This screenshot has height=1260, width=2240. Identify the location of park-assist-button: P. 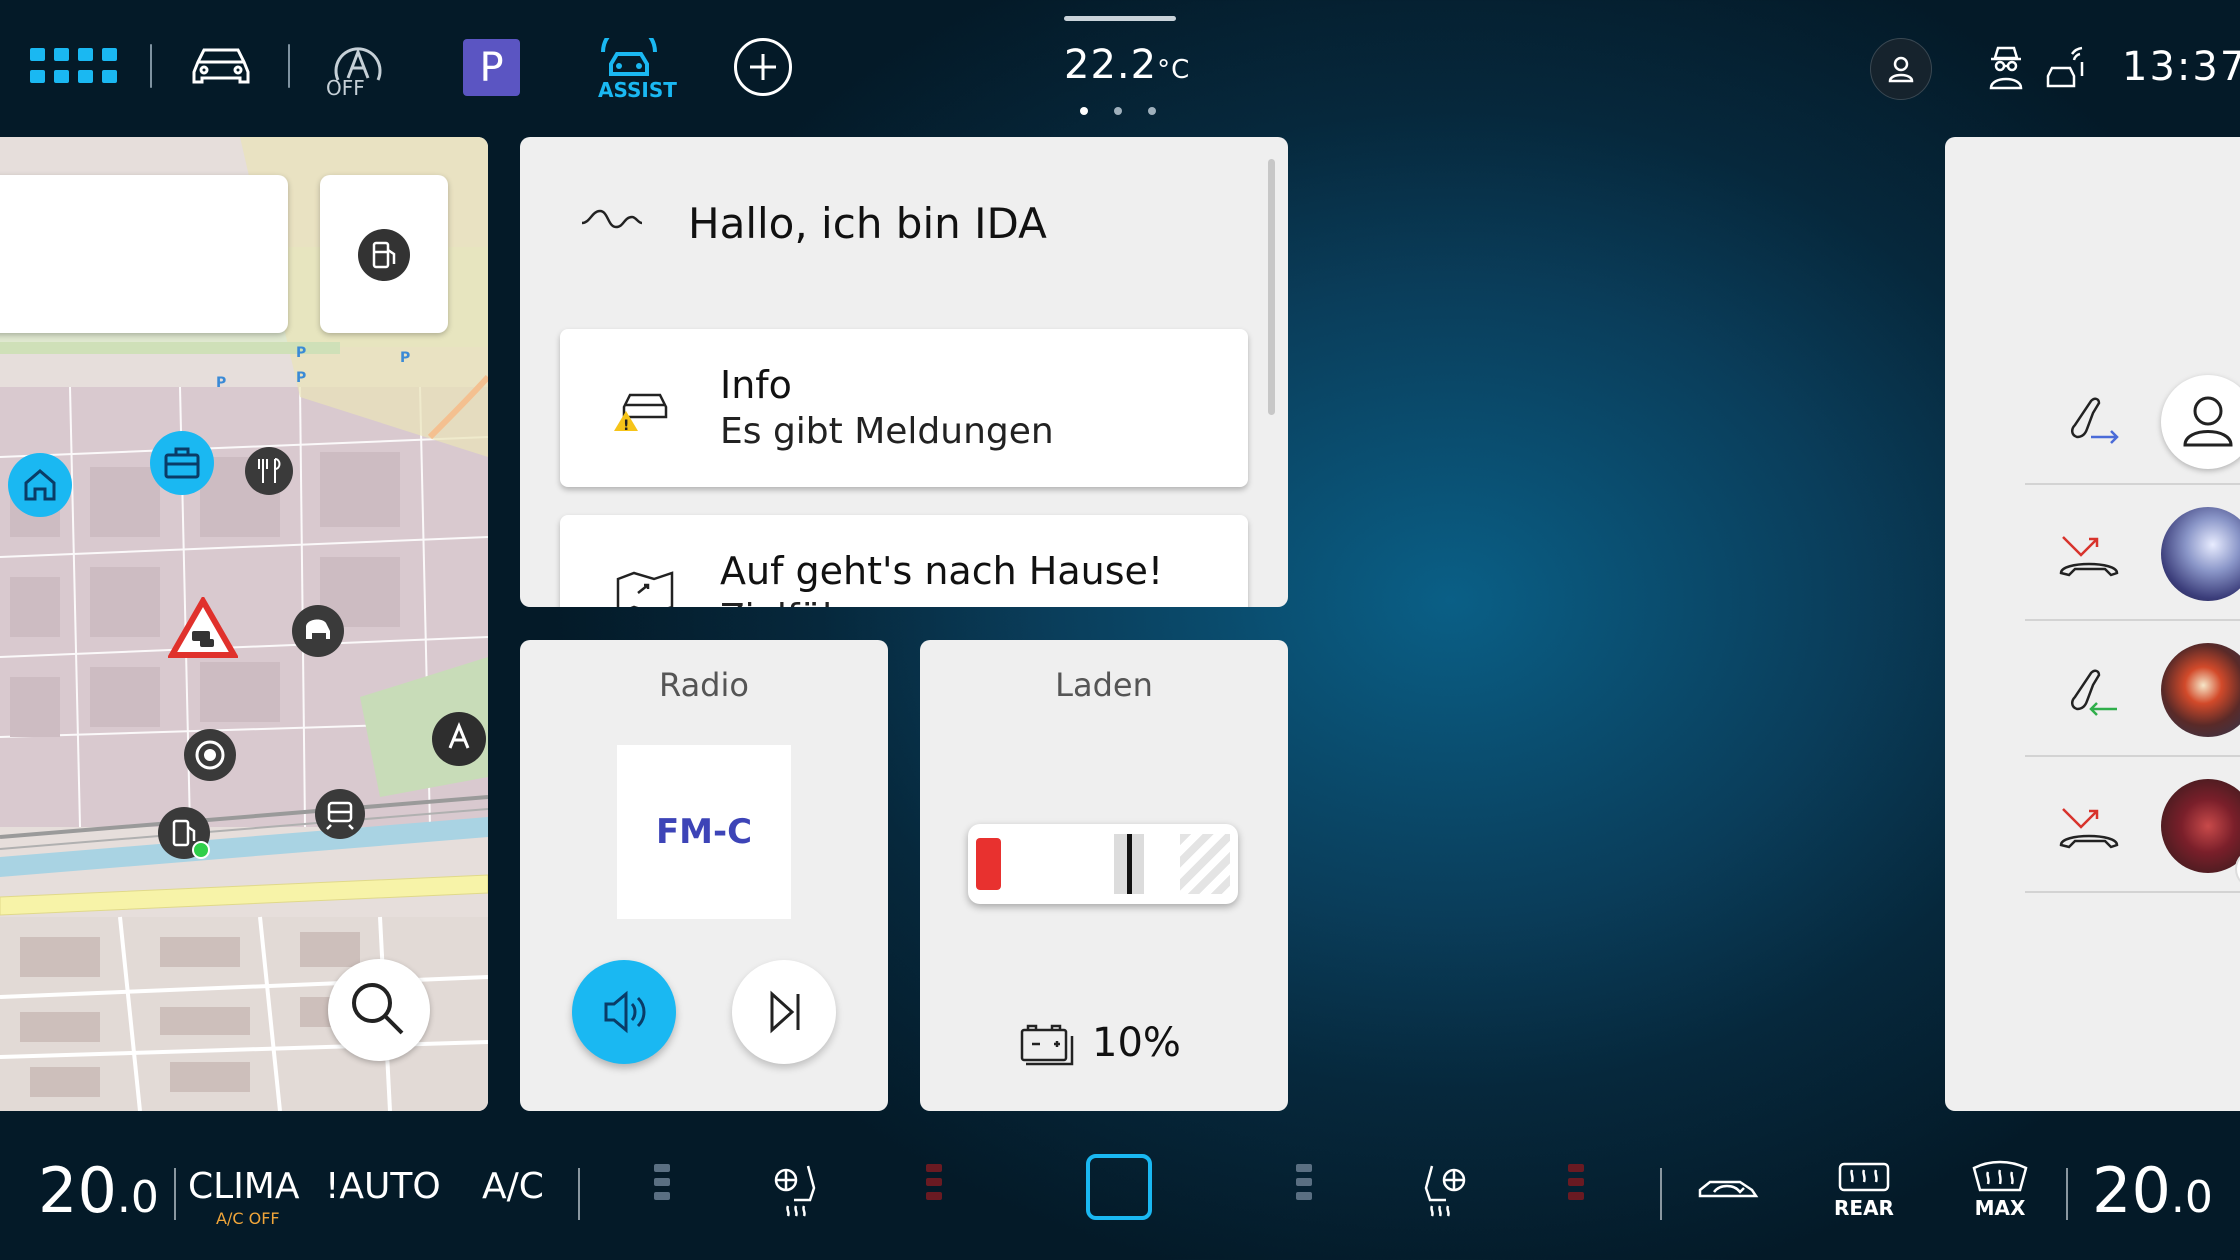
(491, 67).